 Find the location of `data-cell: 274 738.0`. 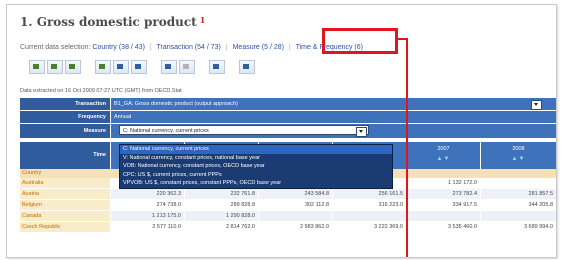

data-cell: 274 738.0 is located at coordinates (168, 205).